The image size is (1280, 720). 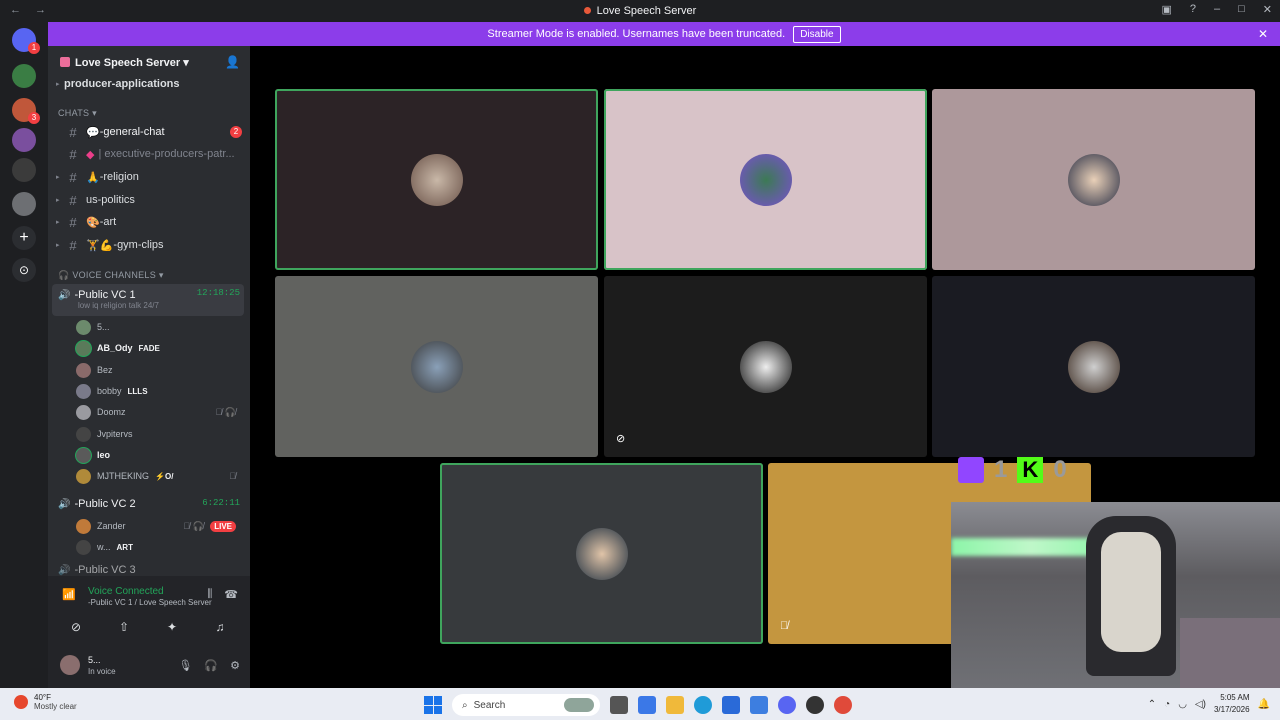 What do you see at coordinates (24, 355) in the screenshot?
I see `server-list: 1 3 + ⊙` at bounding box center [24, 355].